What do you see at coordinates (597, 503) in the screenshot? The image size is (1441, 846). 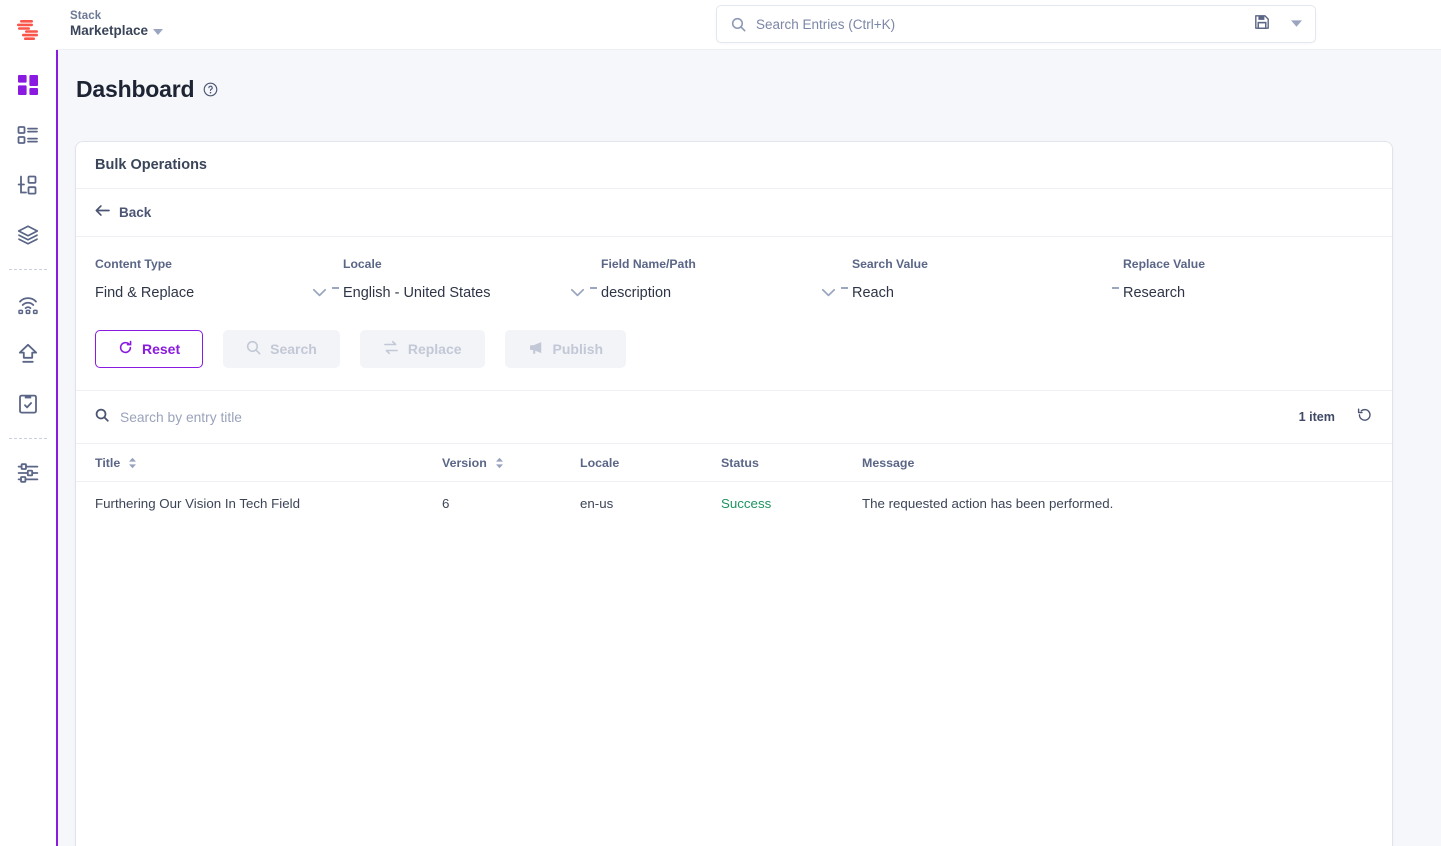 I see `cell-locale: en-us` at bounding box center [597, 503].